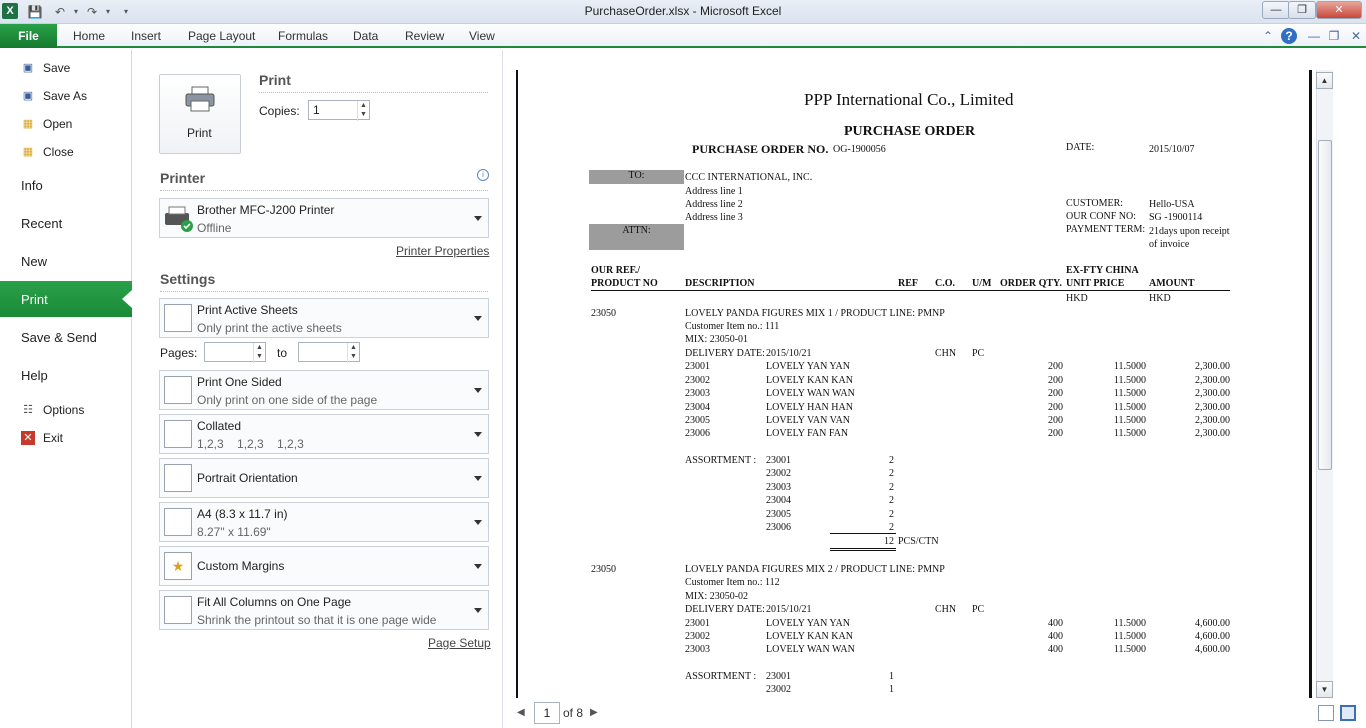 This screenshot has width=1366, height=728. I want to click on printer-dropdown: Brother MFC-J200 Printer Offline, so click(324, 218).